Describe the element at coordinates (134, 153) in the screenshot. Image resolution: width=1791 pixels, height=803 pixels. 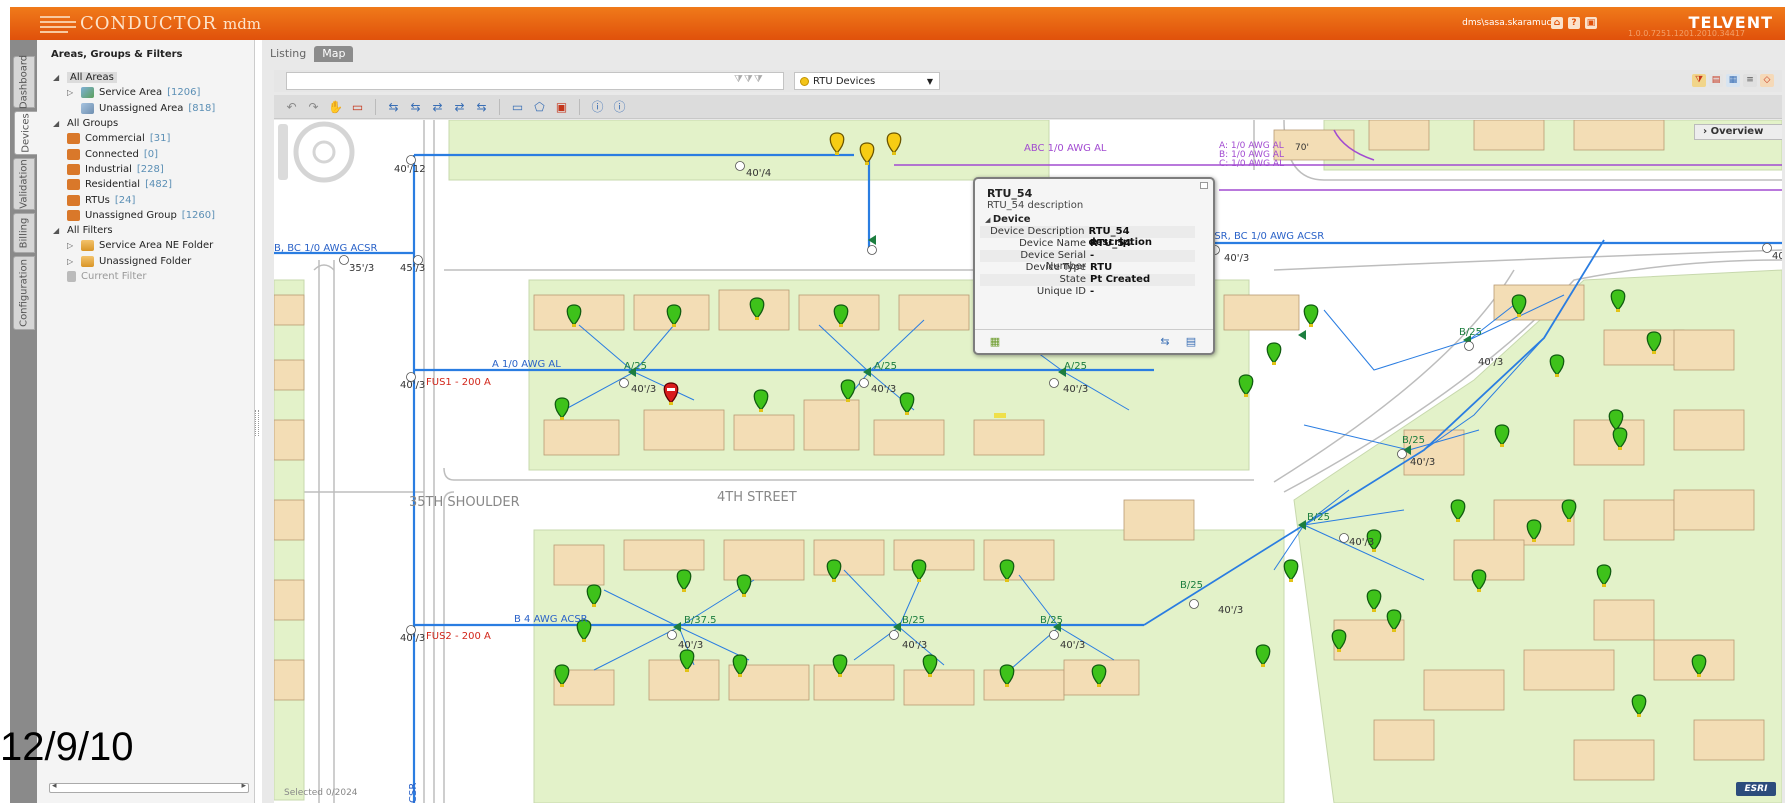
I see `tree-group-connected: Connected [0]` at that location.